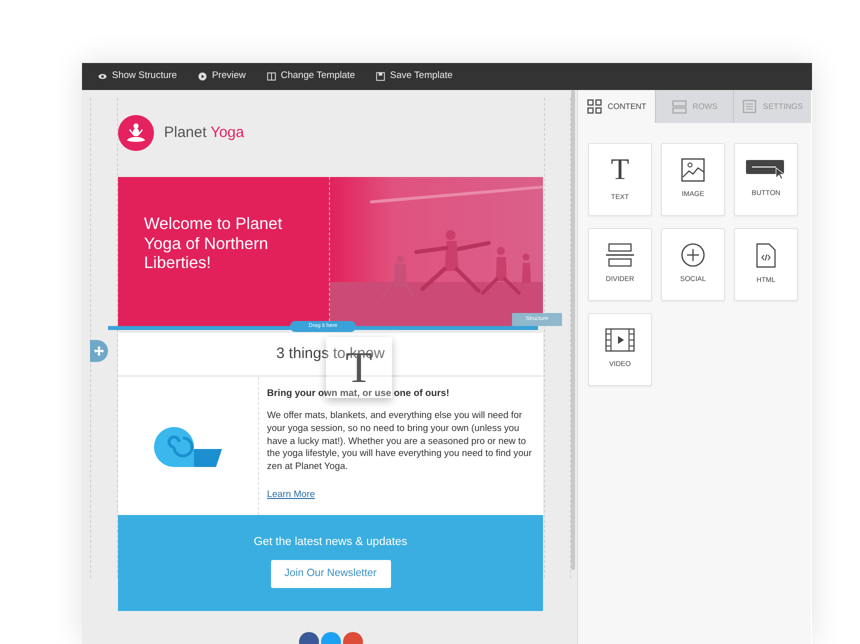 The height and width of the screenshot is (644, 860). What do you see at coordinates (317, 76) in the screenshot?
I see `toolbar-button: Change Template` at bounding box center [317, 76].